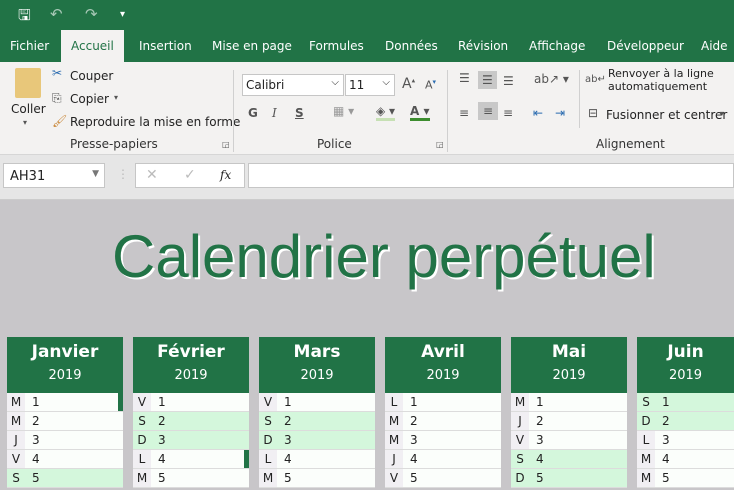 The image size is (734, 490). Describe the element at coordinates (685, 402) in the screenshot. I see `day-row: S1` at that location.